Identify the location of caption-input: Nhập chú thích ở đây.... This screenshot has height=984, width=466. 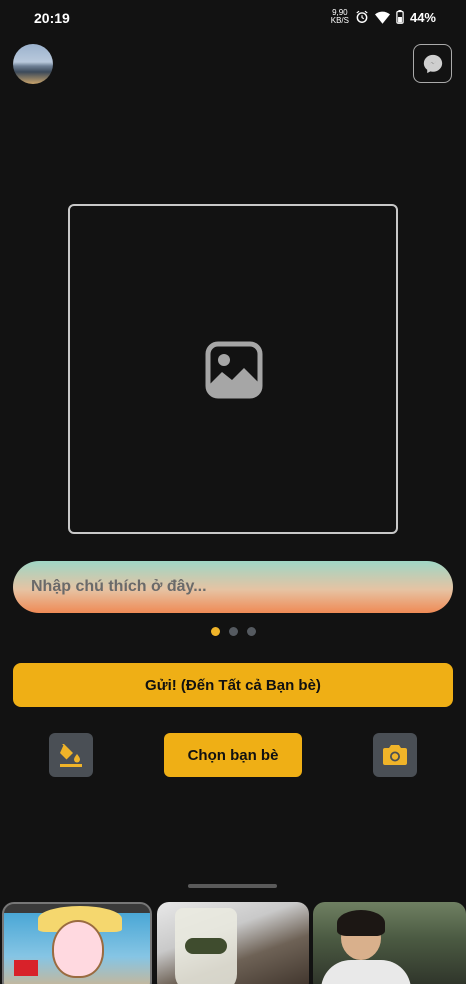
(233, 587).